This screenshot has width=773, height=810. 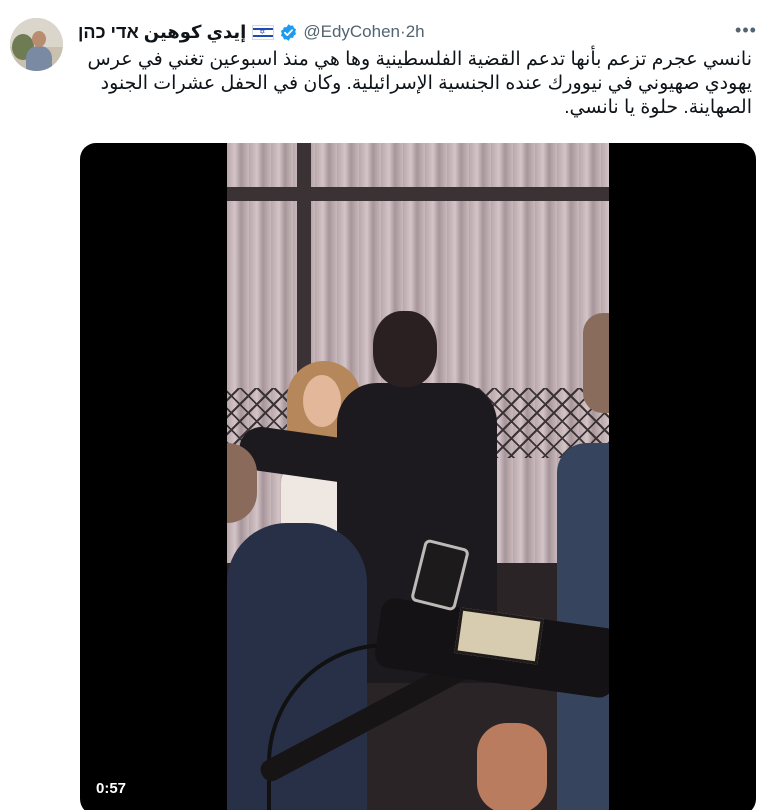 I want to click on more-options-icon: •••, so click(x=746, y=30).